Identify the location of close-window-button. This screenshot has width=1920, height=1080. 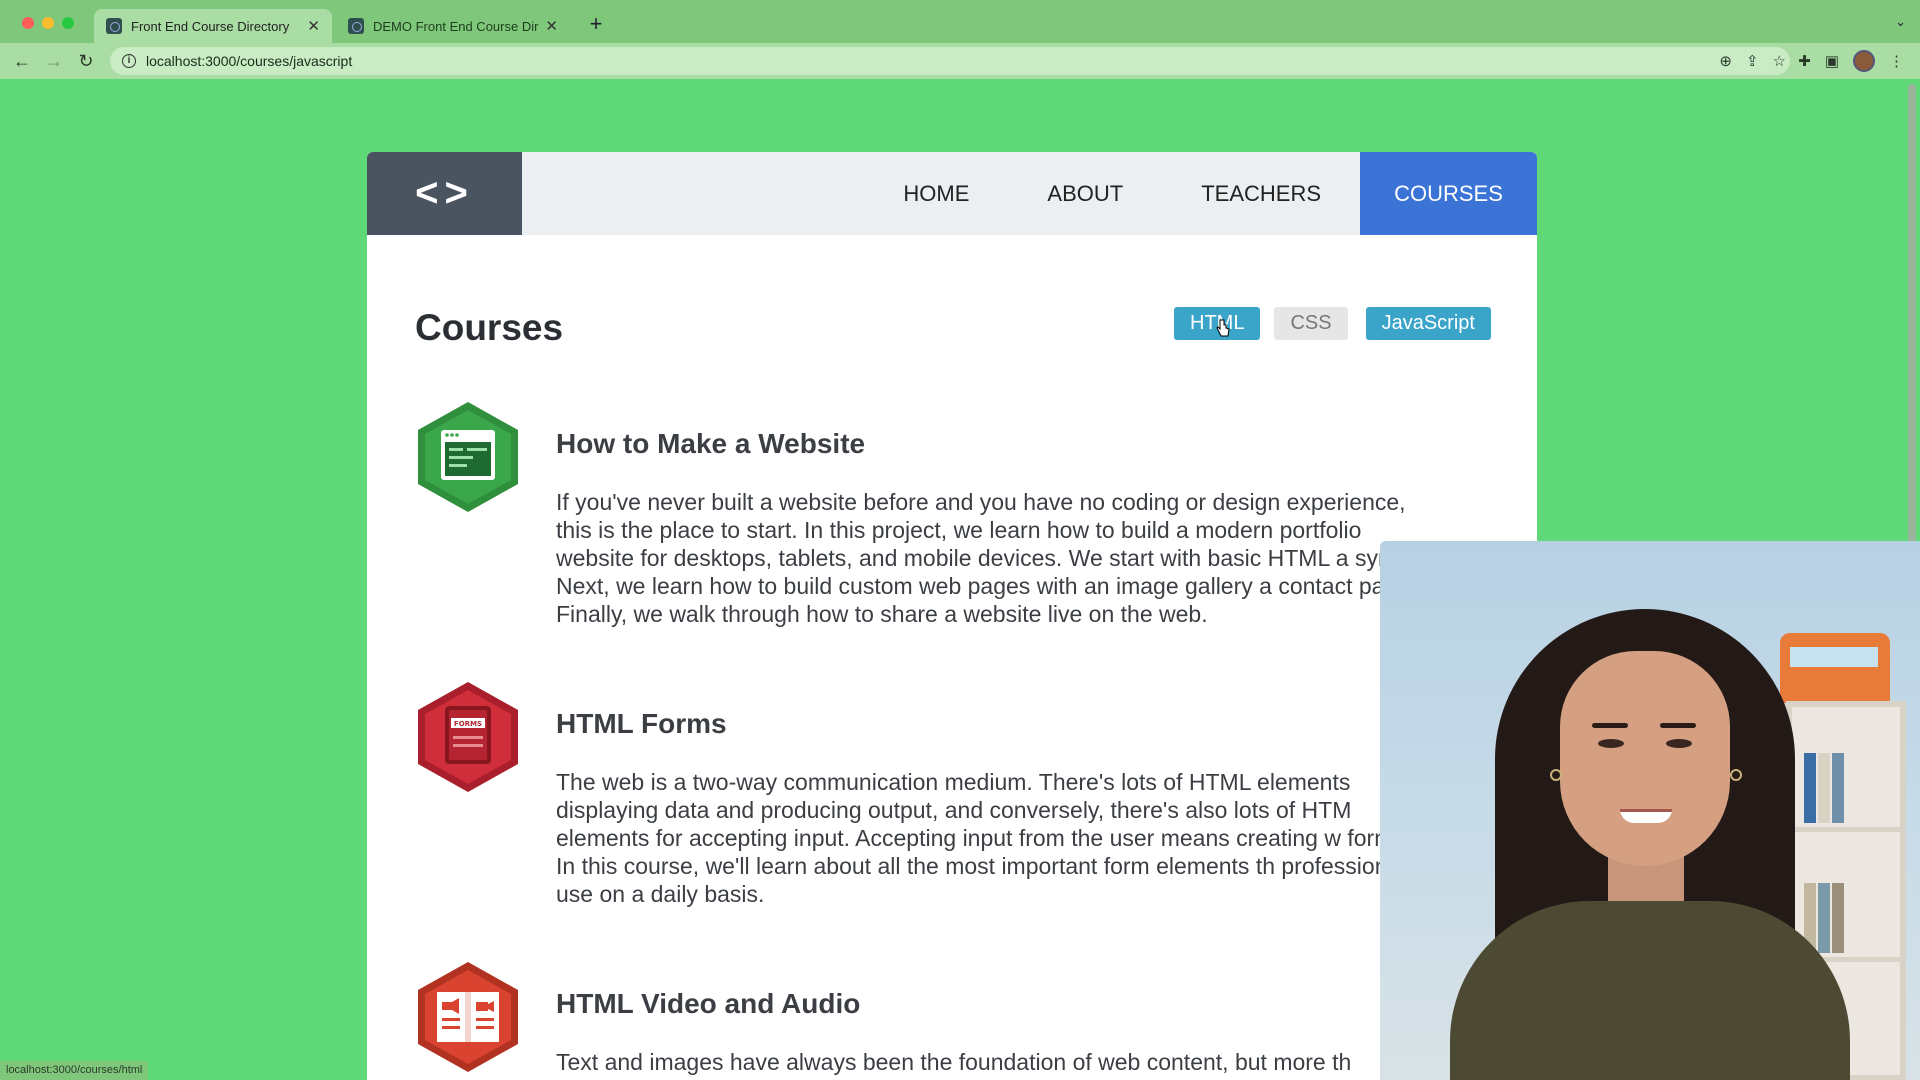
(28, 23).